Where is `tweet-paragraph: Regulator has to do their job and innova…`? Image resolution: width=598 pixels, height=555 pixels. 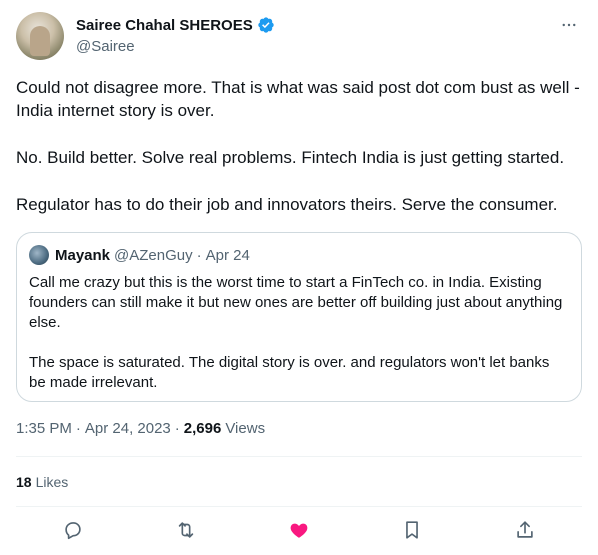
tweet-paragraph: Regulator has to do their job and innova… is located at coordinates (287, 204).